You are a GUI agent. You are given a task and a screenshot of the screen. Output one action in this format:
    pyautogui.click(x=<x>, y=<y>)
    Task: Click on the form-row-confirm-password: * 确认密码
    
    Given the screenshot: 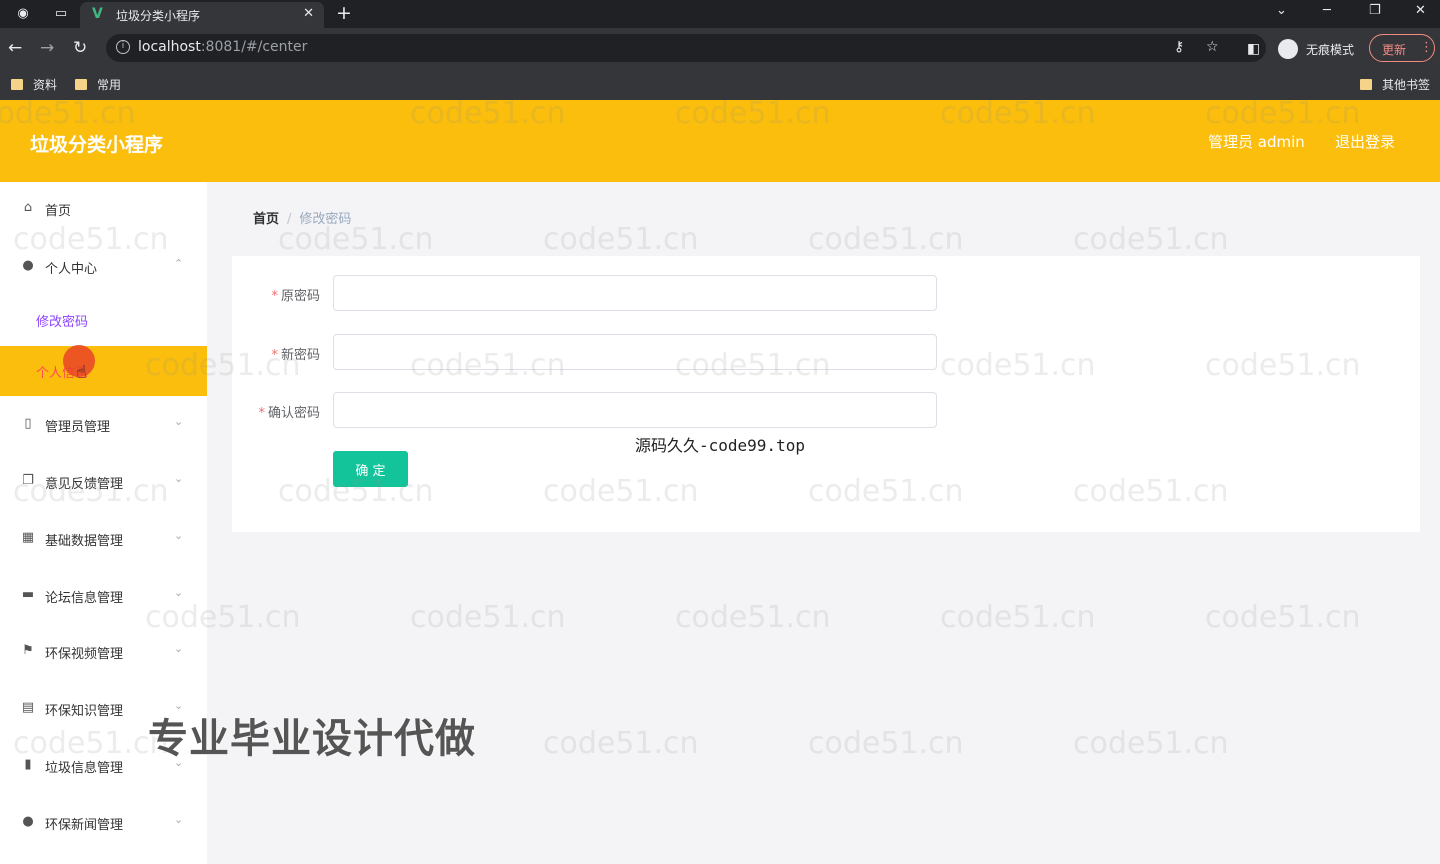 What is the action you would take?
    pyautogui.click(x=826, y=410)
    